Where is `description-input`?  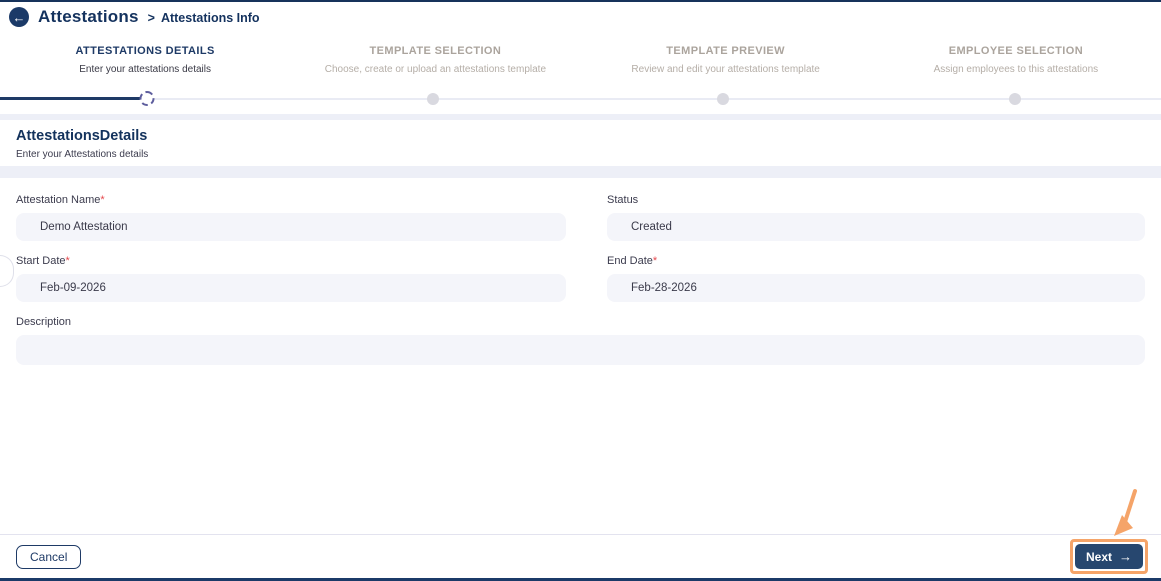 description-input is located at coordinates (580, 350).